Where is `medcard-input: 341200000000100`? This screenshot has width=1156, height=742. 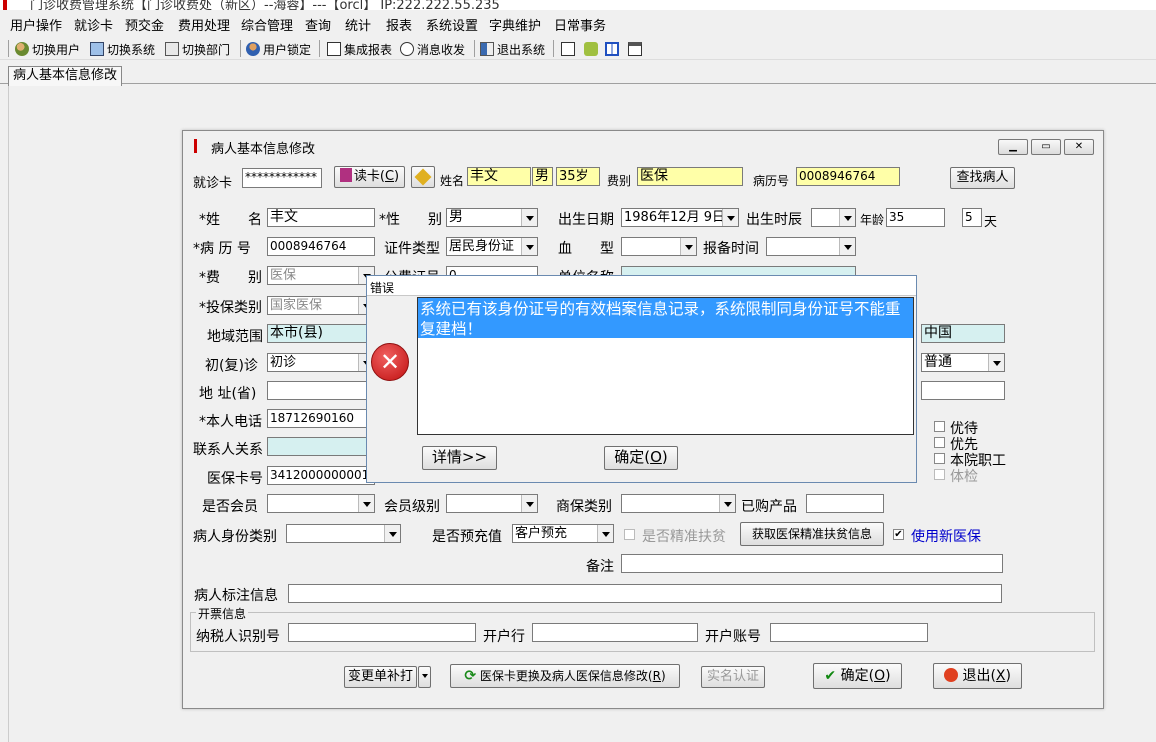 medcard-input: 341200000000100 is located at coordinates (321, 475).